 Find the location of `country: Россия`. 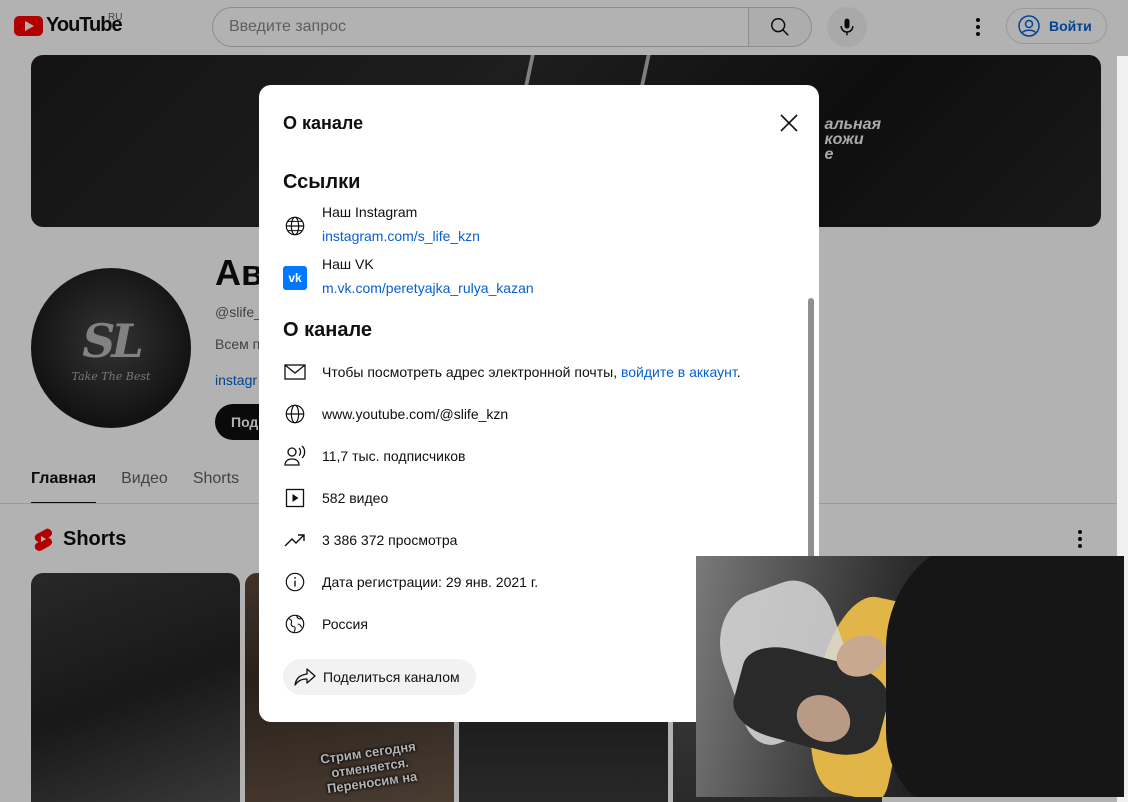

country: Россия is located at coordinates (345, 624).